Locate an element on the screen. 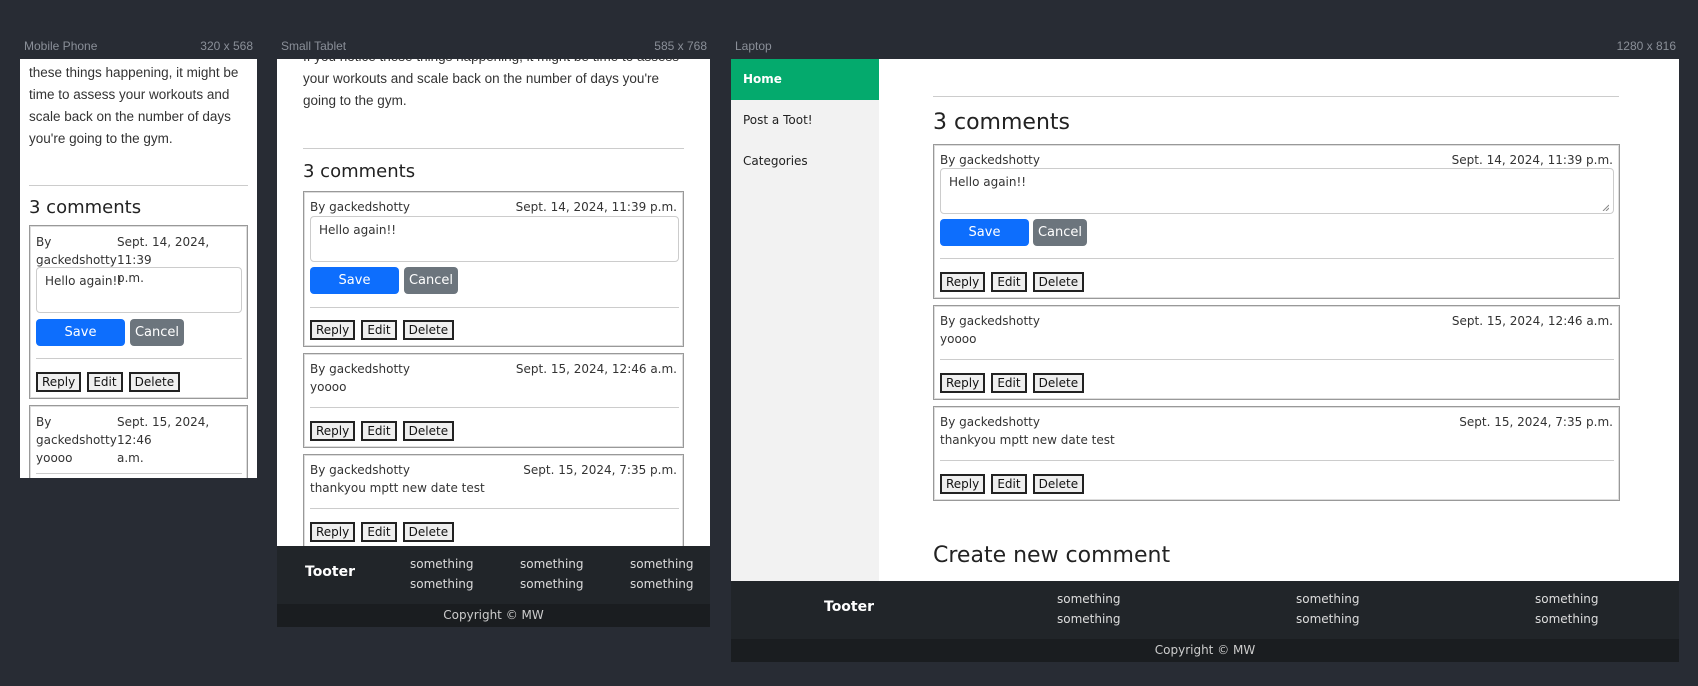  create-comment-title: Create new comment is located at coordinates (1052, 555).